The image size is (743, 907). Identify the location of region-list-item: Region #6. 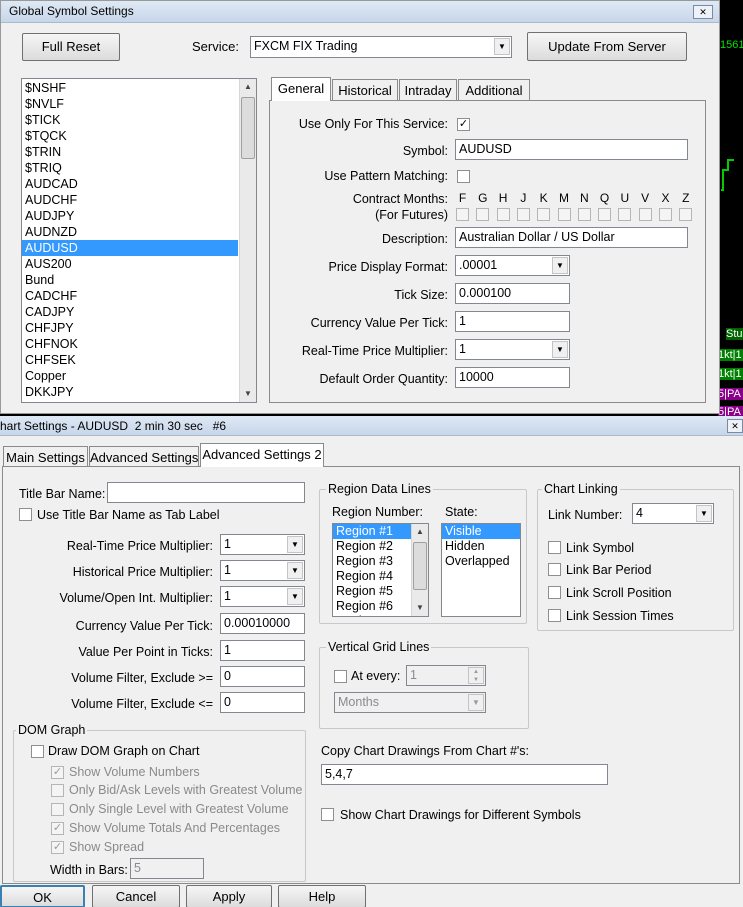
(372, 606).